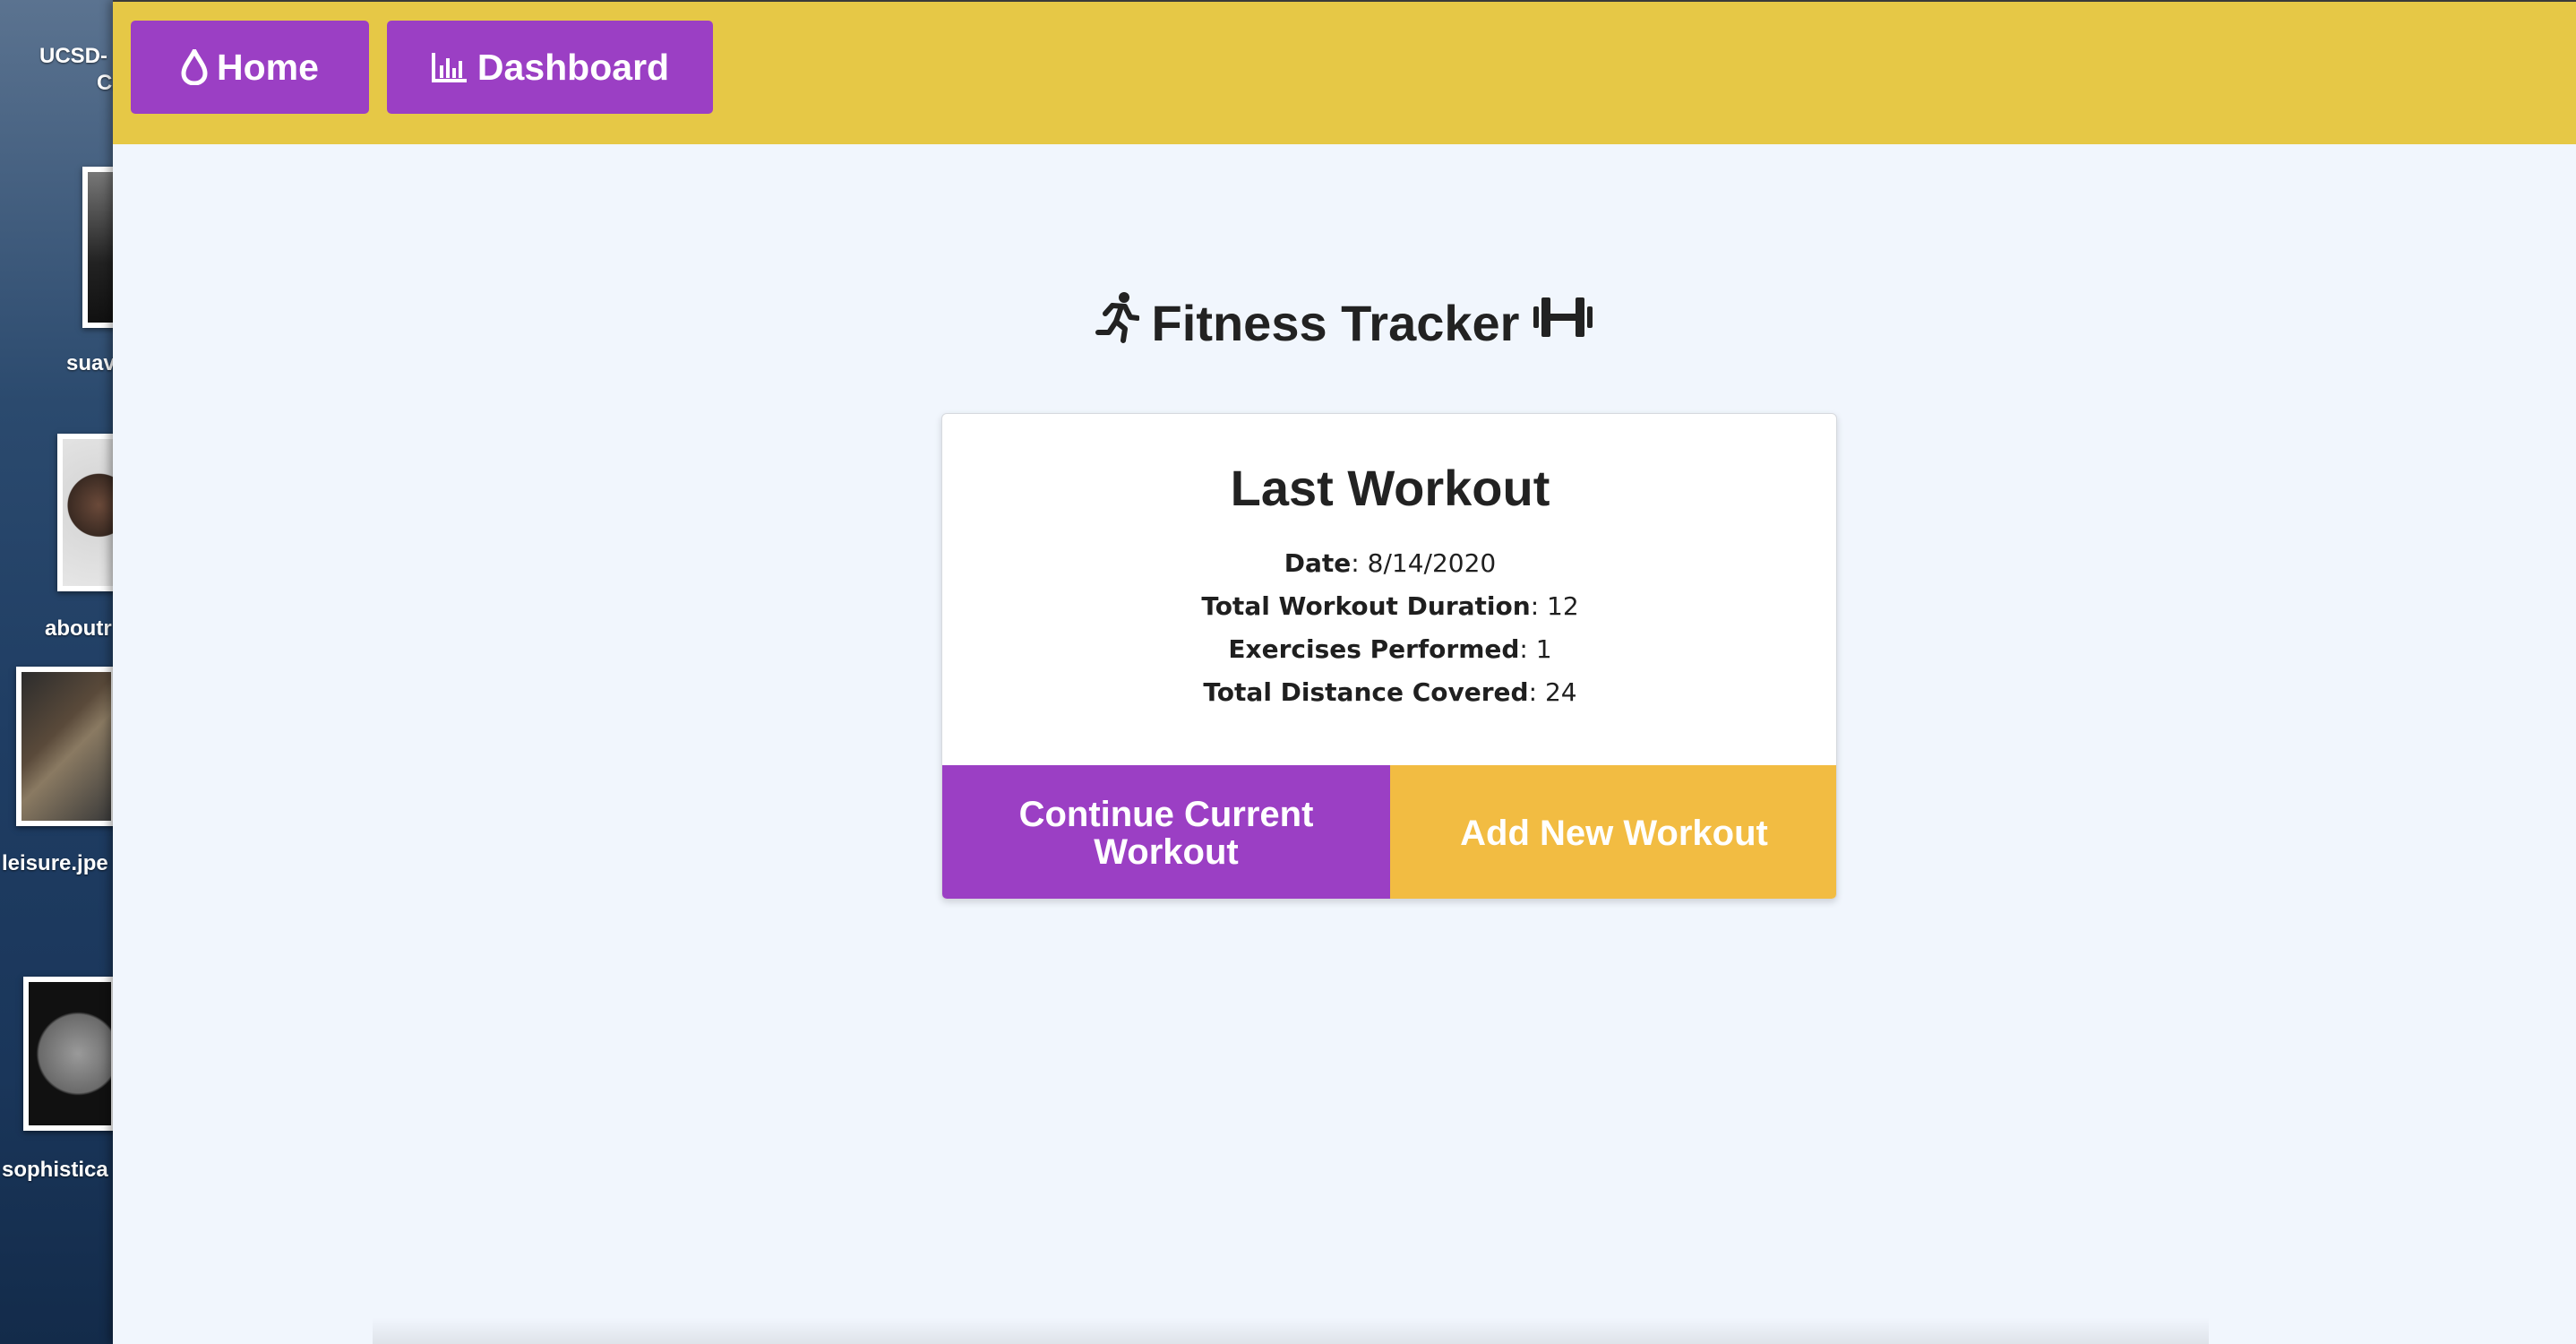 This screenshot has height=1344, width=2576. What do you see at coordinates (1366, 692) in the screenshot?
I see `stat-label: Total Distance Covered` at bounding box center [1366, 692].